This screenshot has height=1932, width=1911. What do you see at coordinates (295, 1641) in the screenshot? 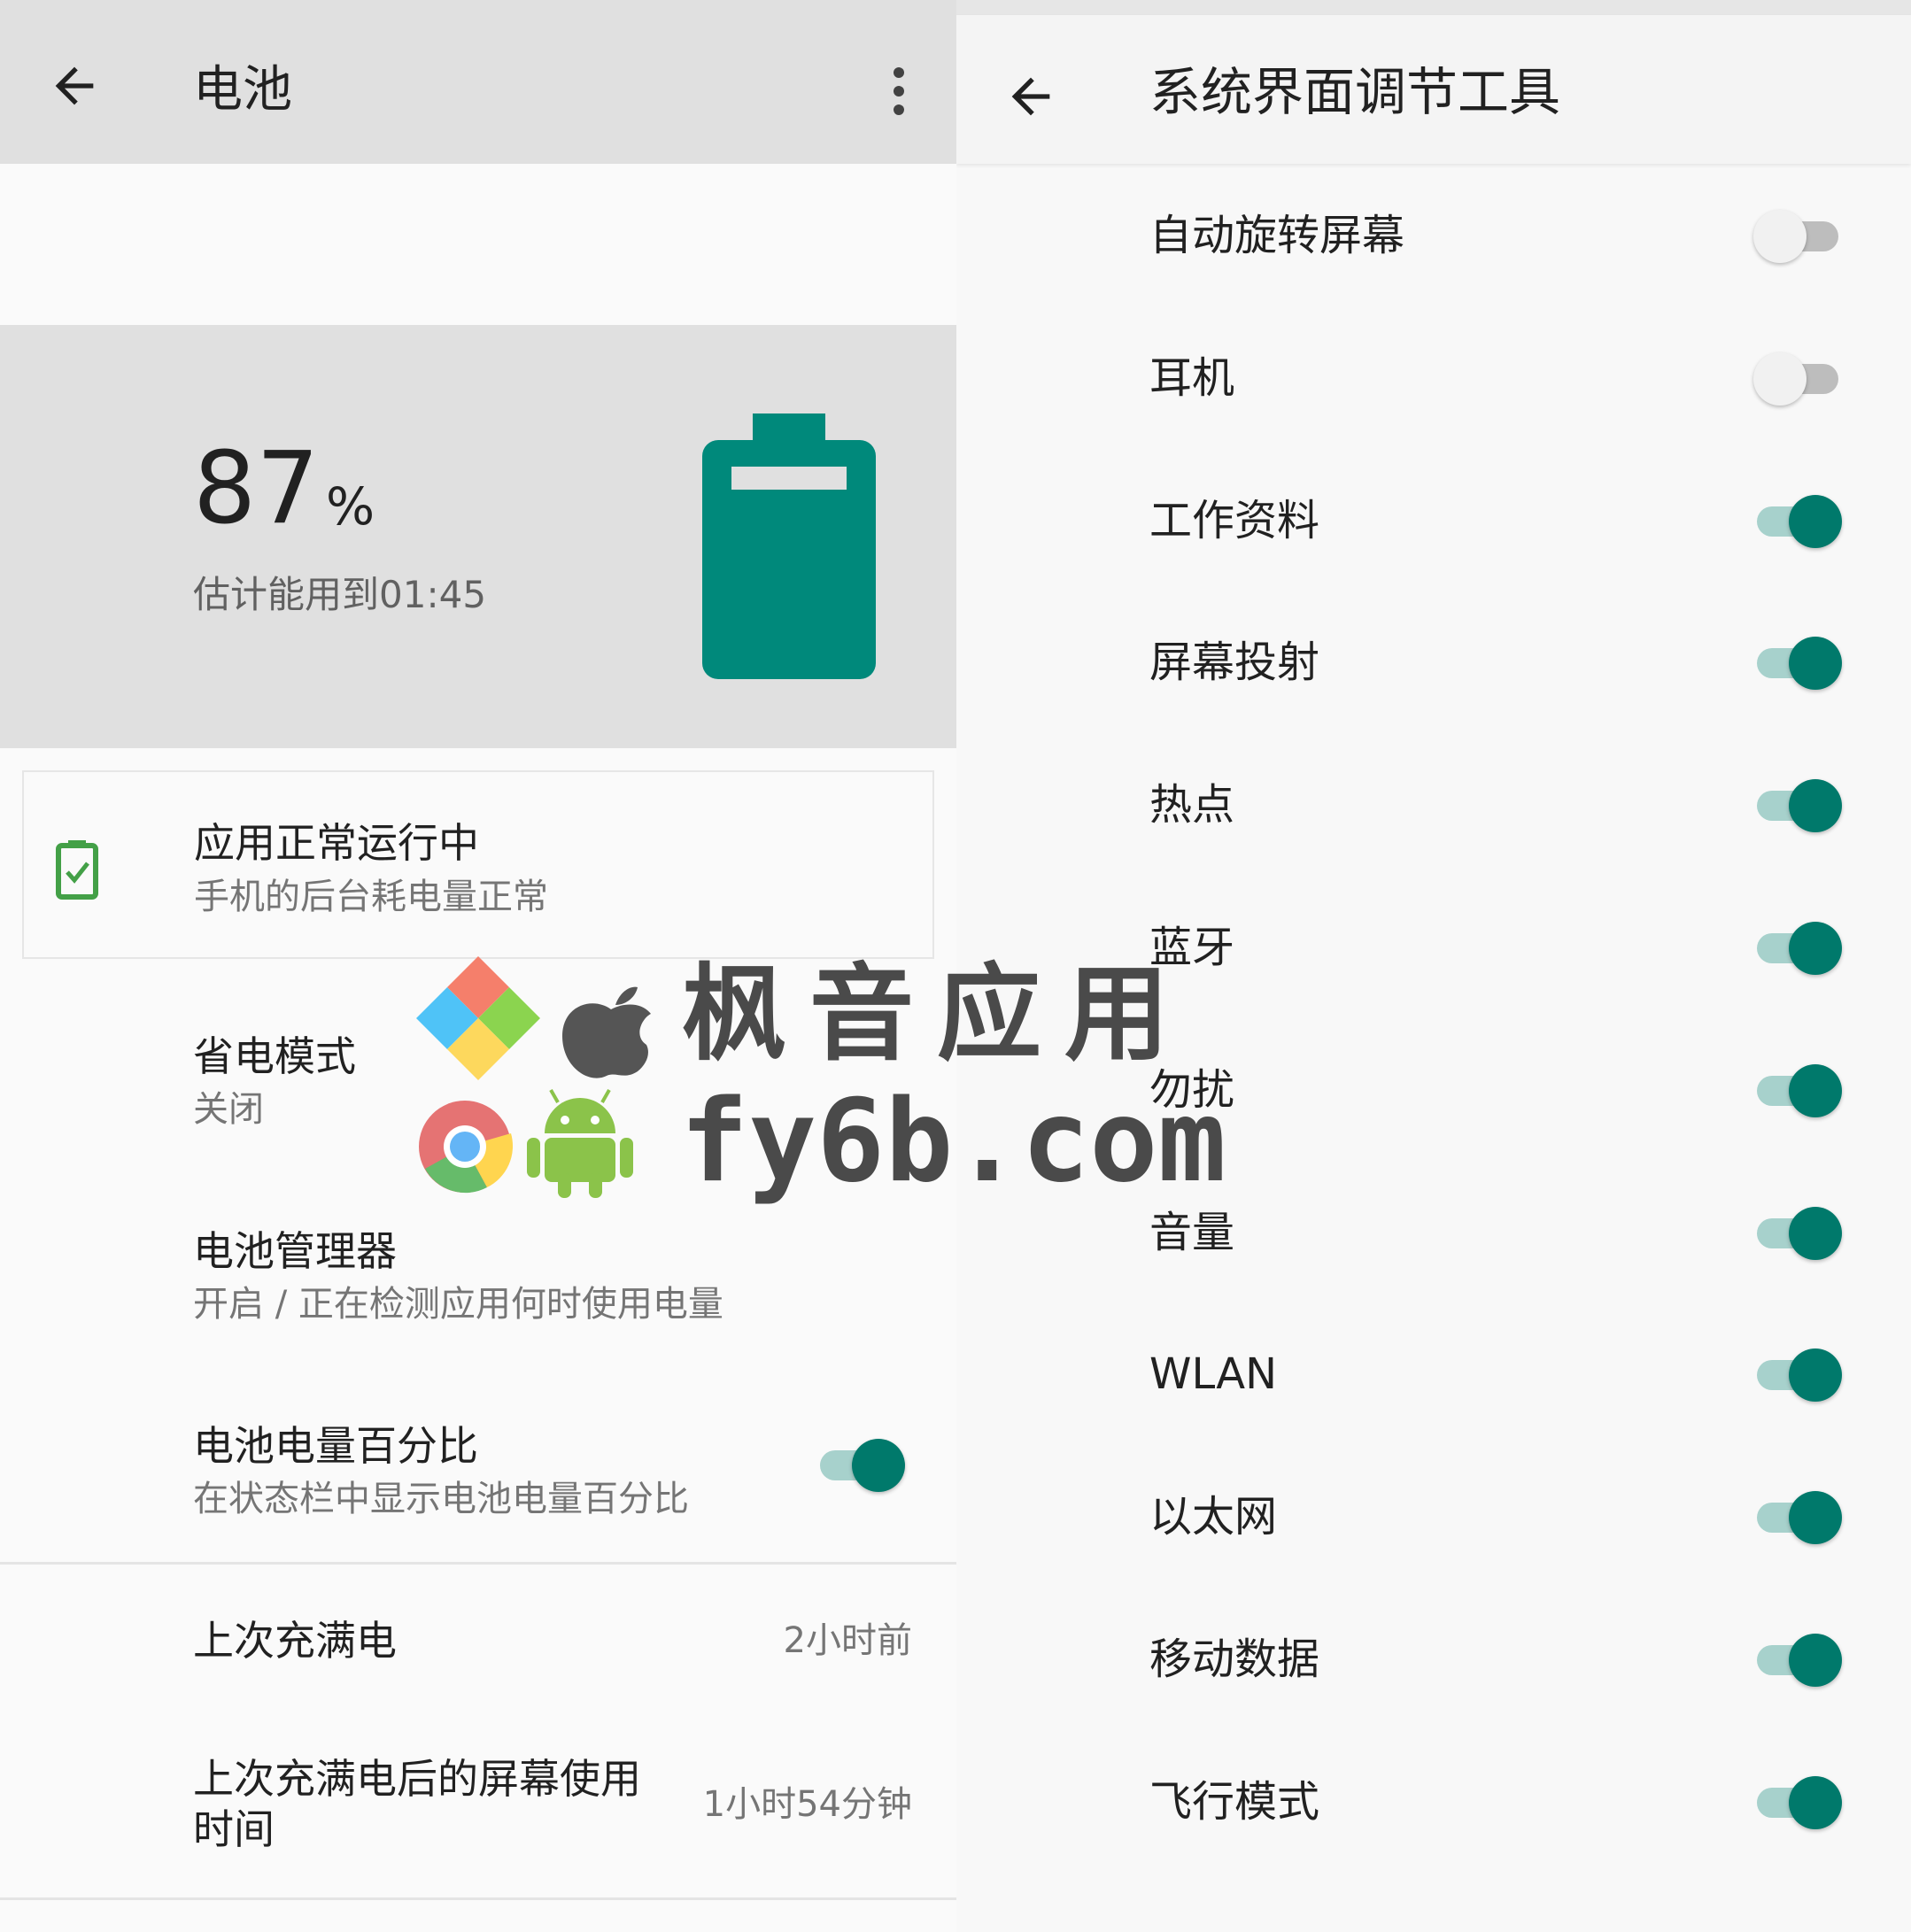
I see `info-title: 上次充满电` at bounding box center [295, 1641].